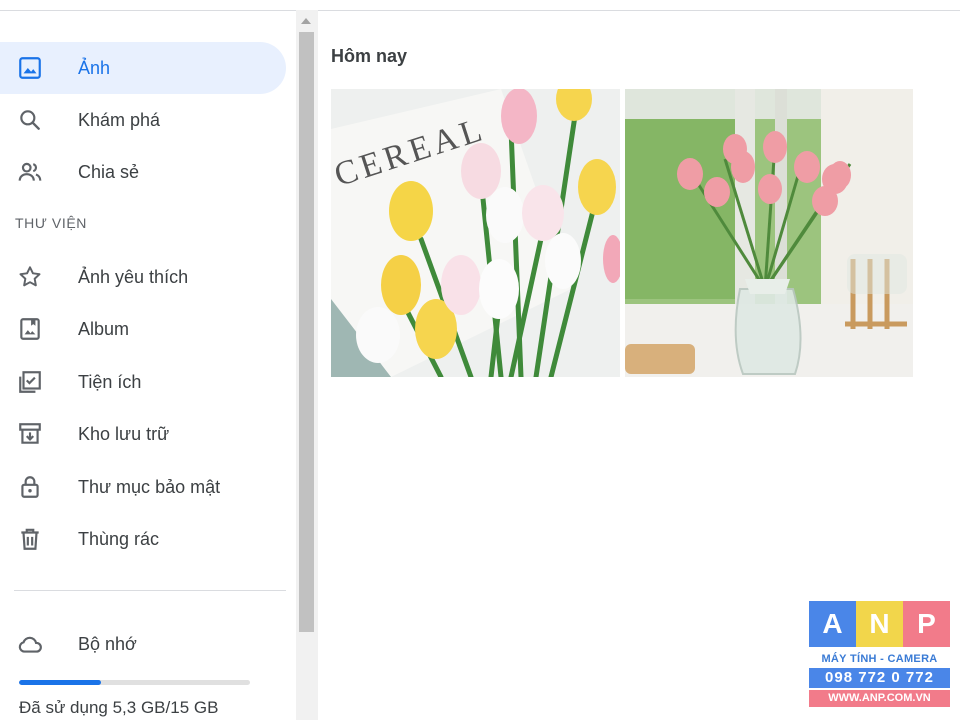 This screenshot has height=720, width=960. What do you see at coordinates (30, 487) in the screenshot?
I see `lock-icon` at bounding box center [30, 487].